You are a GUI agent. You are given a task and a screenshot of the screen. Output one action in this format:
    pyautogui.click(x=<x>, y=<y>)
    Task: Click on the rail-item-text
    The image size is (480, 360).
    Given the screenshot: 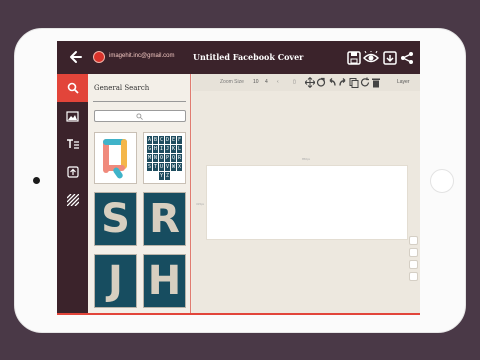 What is the action you would take?
    pyautogui.click(x=72, y=144)
    